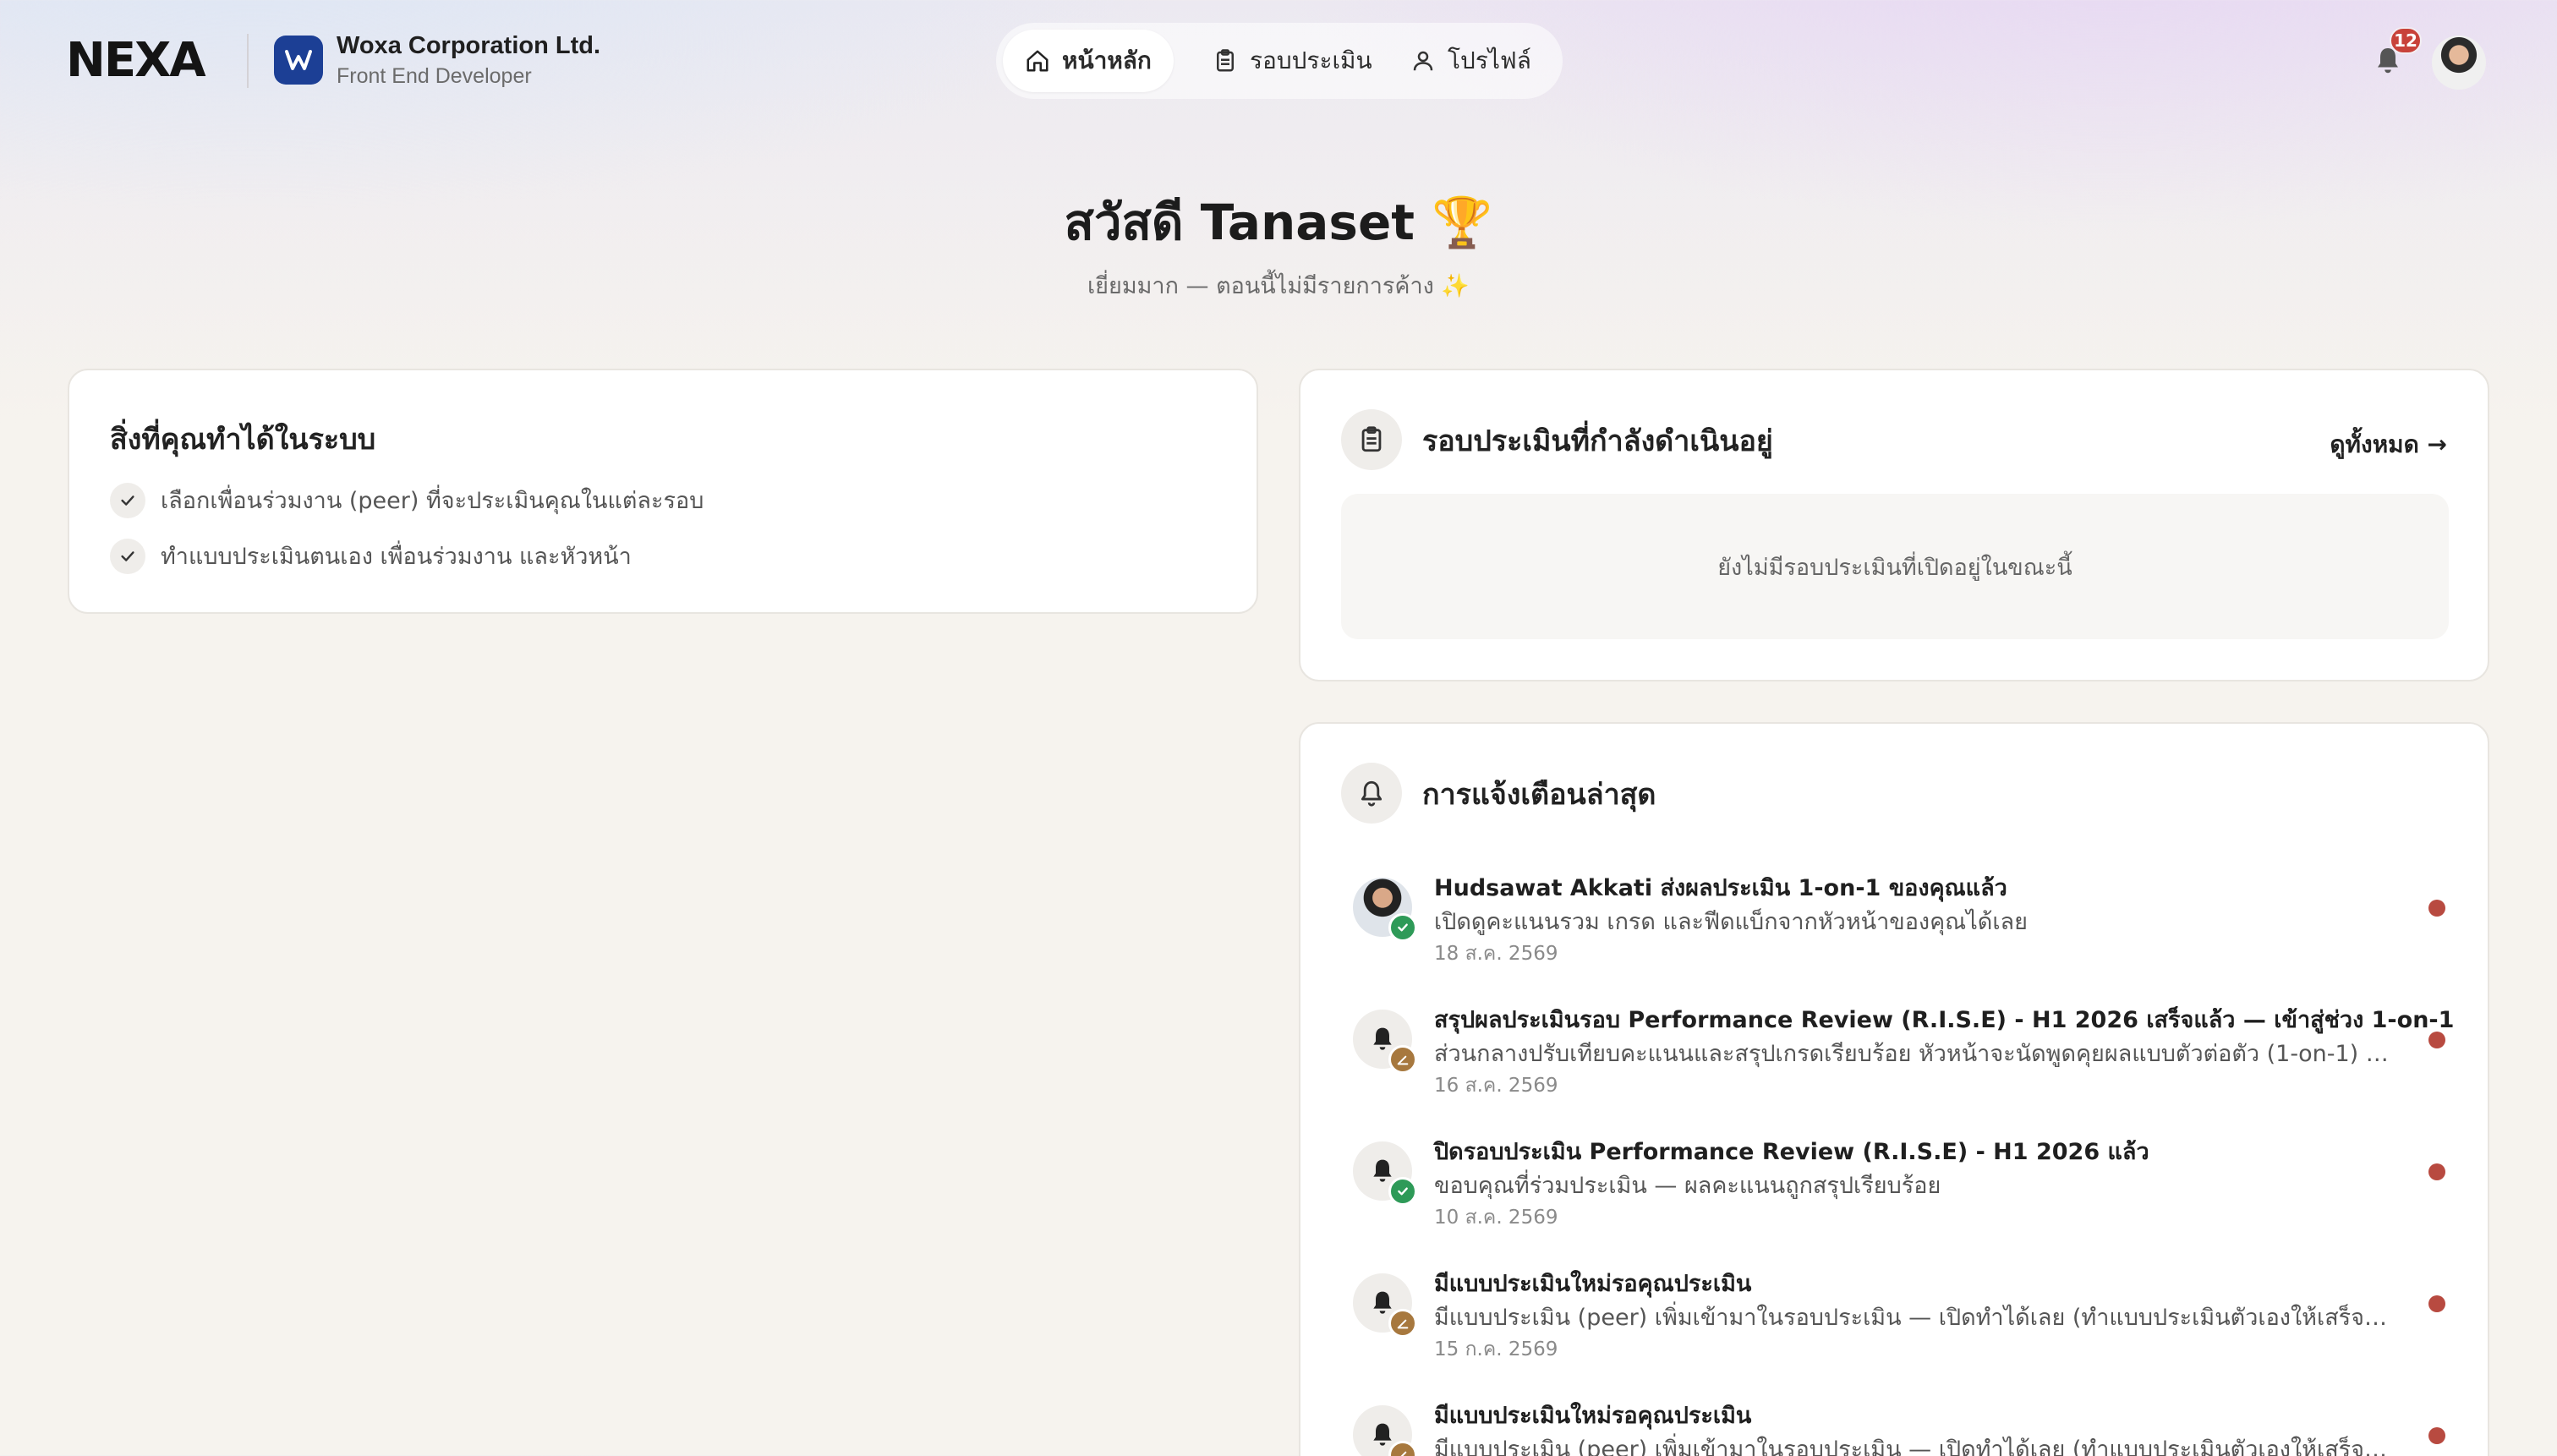  I want to click on bell-icon, so click(1371, 794).